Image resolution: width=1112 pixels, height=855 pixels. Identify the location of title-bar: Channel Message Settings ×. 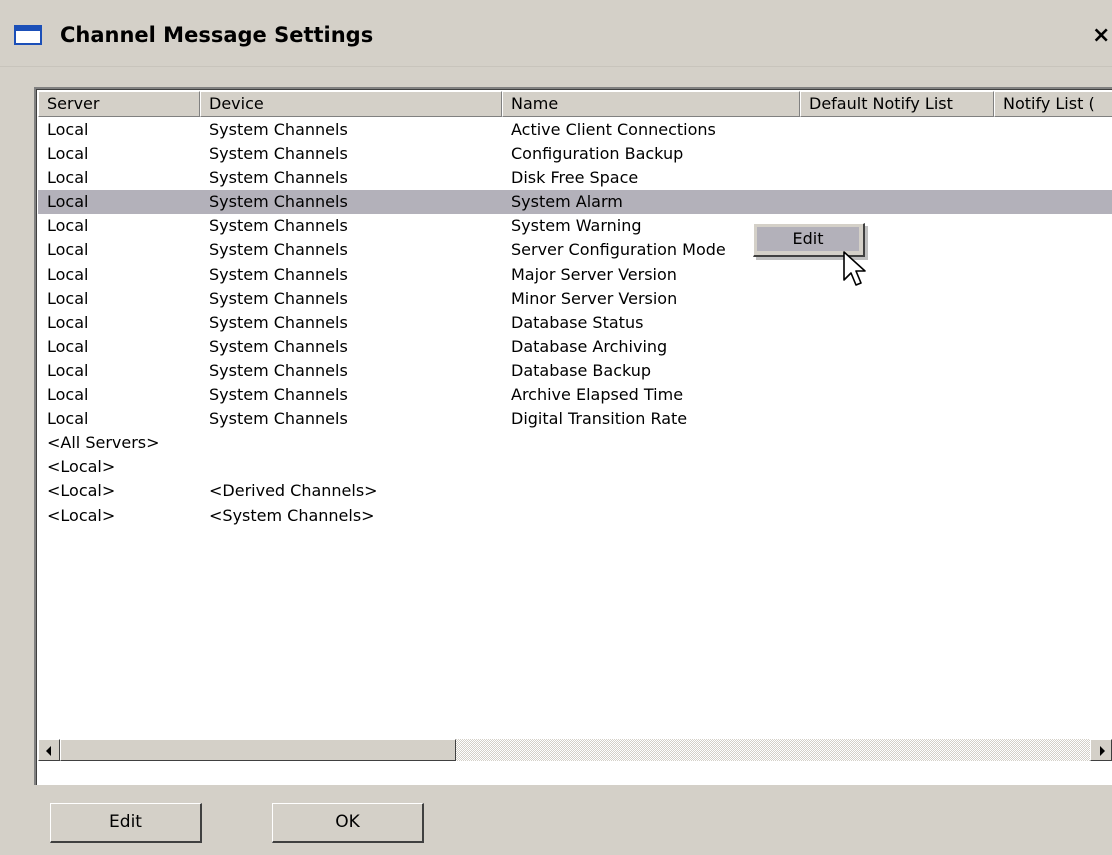
(556, 33).